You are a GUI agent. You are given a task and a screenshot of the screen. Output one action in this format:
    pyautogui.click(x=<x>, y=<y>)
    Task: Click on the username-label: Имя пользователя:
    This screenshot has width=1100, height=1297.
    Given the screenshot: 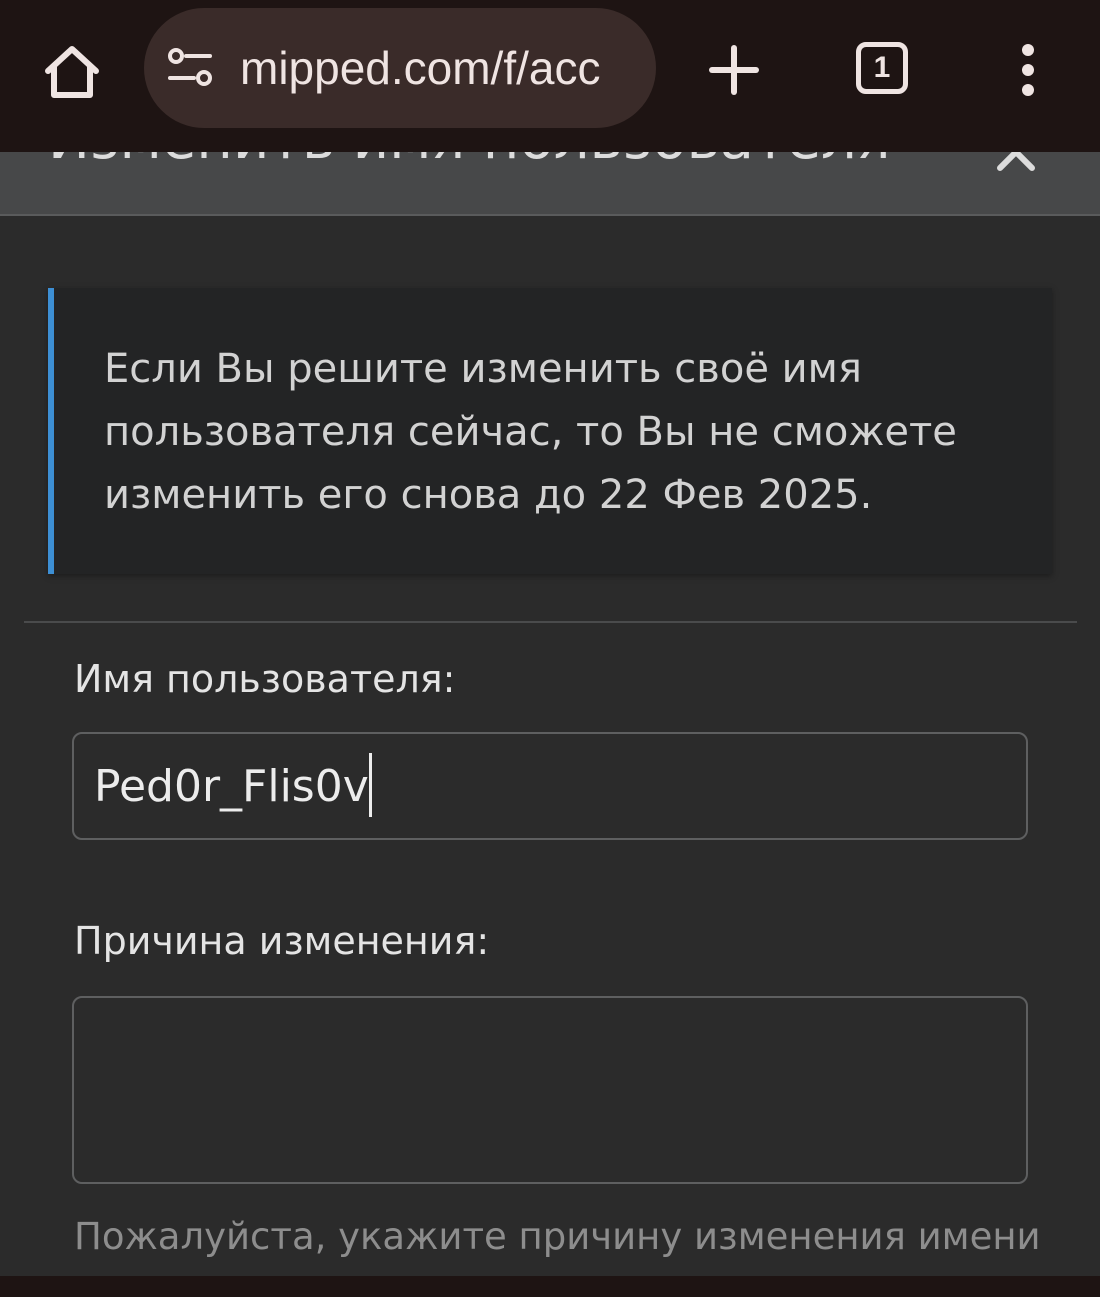 What is the action you would take?
    pyautogui.click(x=265, y=679)
    